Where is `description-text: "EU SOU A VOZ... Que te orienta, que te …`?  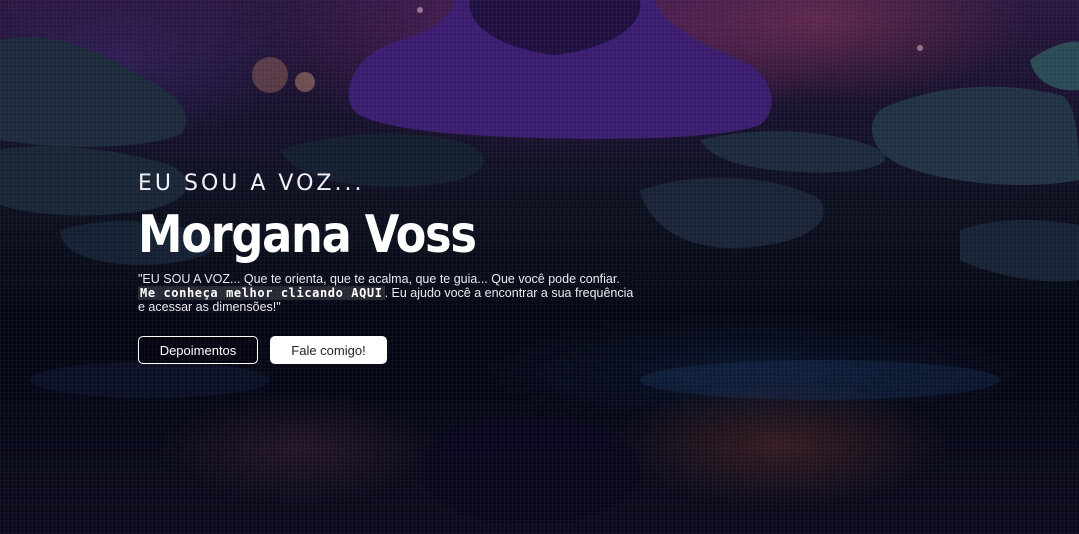
description-text: "EU SOU A VOZ... Que te orienta, que te … is located at coordinates (379, 279).